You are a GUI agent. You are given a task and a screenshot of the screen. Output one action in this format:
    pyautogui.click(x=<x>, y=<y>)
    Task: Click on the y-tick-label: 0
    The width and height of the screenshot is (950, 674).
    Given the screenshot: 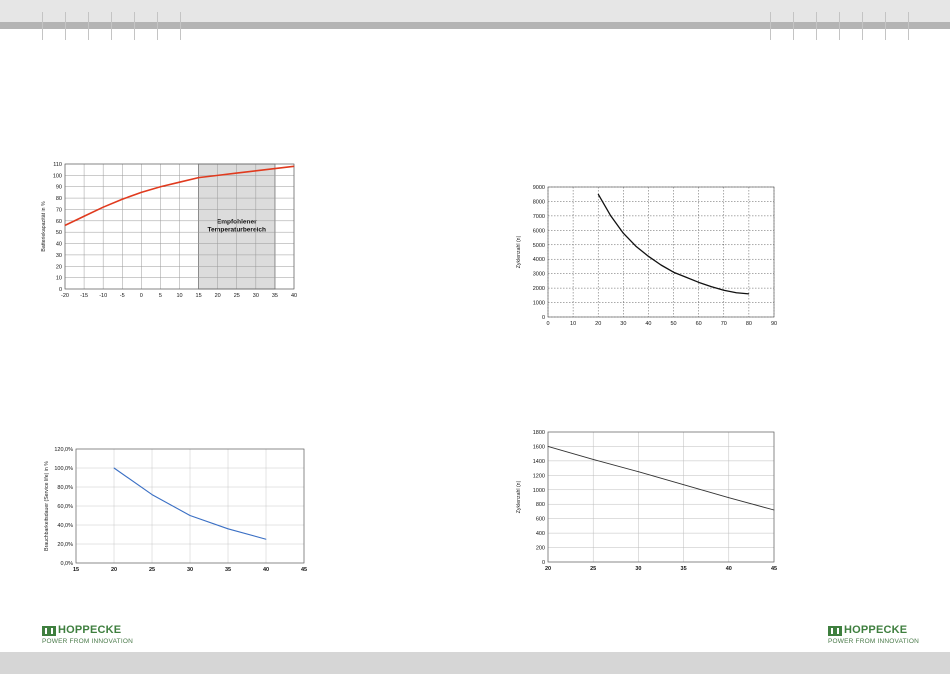 What is the action you would take?
    pyautogui.click(x=543, y=318)
    